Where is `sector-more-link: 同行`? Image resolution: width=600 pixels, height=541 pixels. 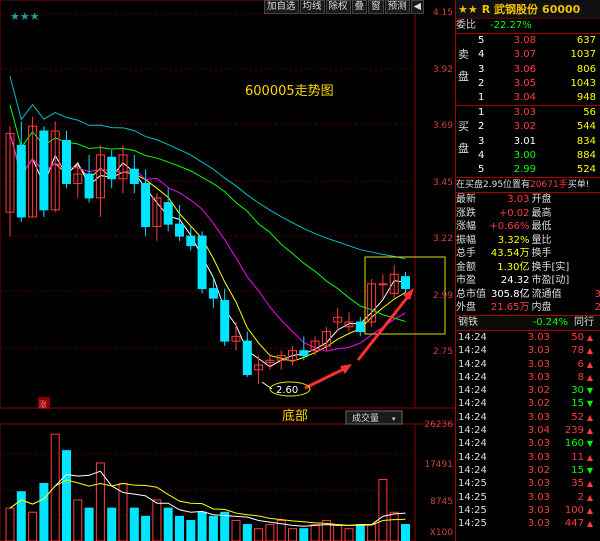
sector-more-link: 同行 is located at coordinates (581, 323).